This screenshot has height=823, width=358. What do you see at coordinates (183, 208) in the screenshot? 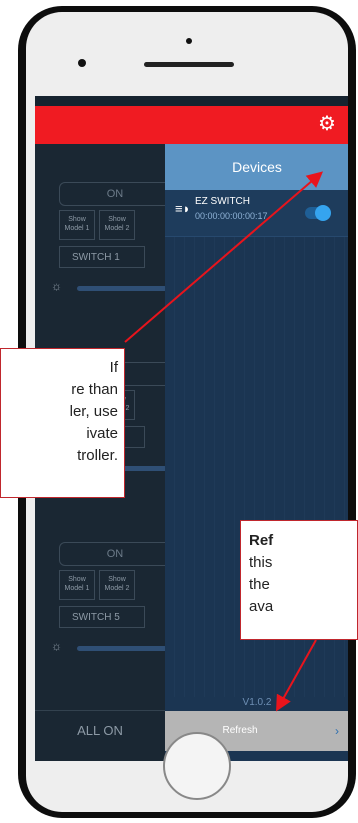
I see `bulb-icon: ≡◗` at bounding box center [183, 208].